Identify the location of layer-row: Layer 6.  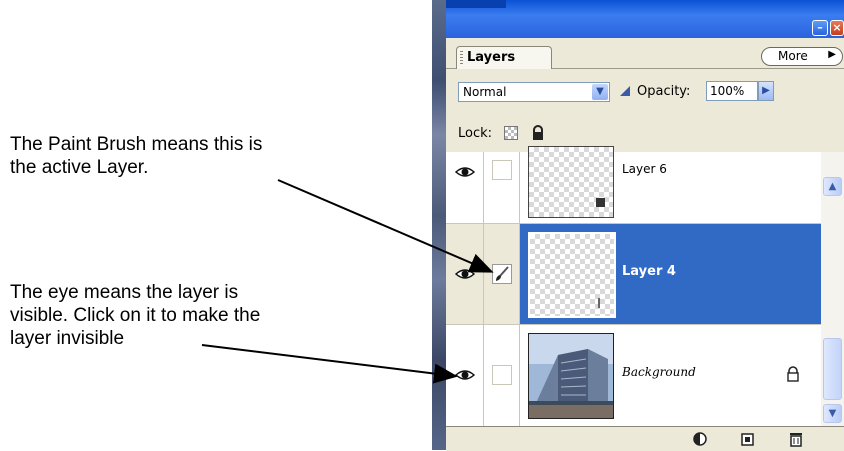
(633, 185).